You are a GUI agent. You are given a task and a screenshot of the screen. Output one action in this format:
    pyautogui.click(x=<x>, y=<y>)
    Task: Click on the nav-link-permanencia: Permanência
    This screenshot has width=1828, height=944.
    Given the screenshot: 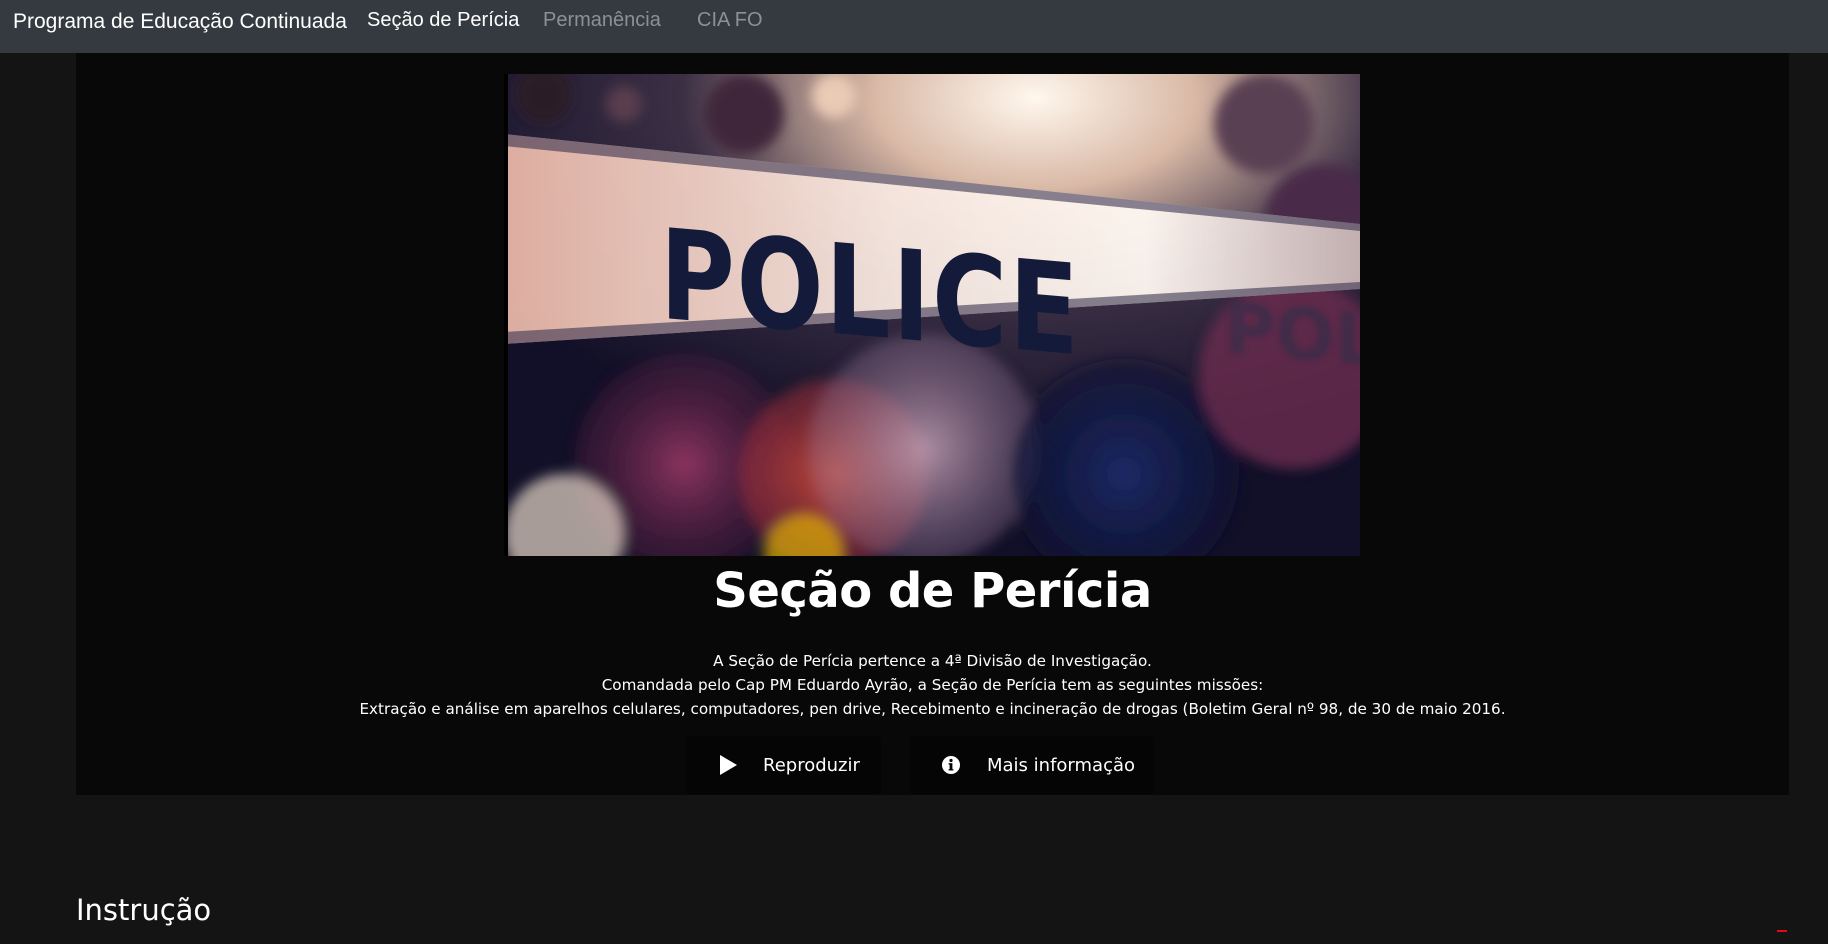 What is the action you would take?
    pyautogui.click(x=602, y=20)
    